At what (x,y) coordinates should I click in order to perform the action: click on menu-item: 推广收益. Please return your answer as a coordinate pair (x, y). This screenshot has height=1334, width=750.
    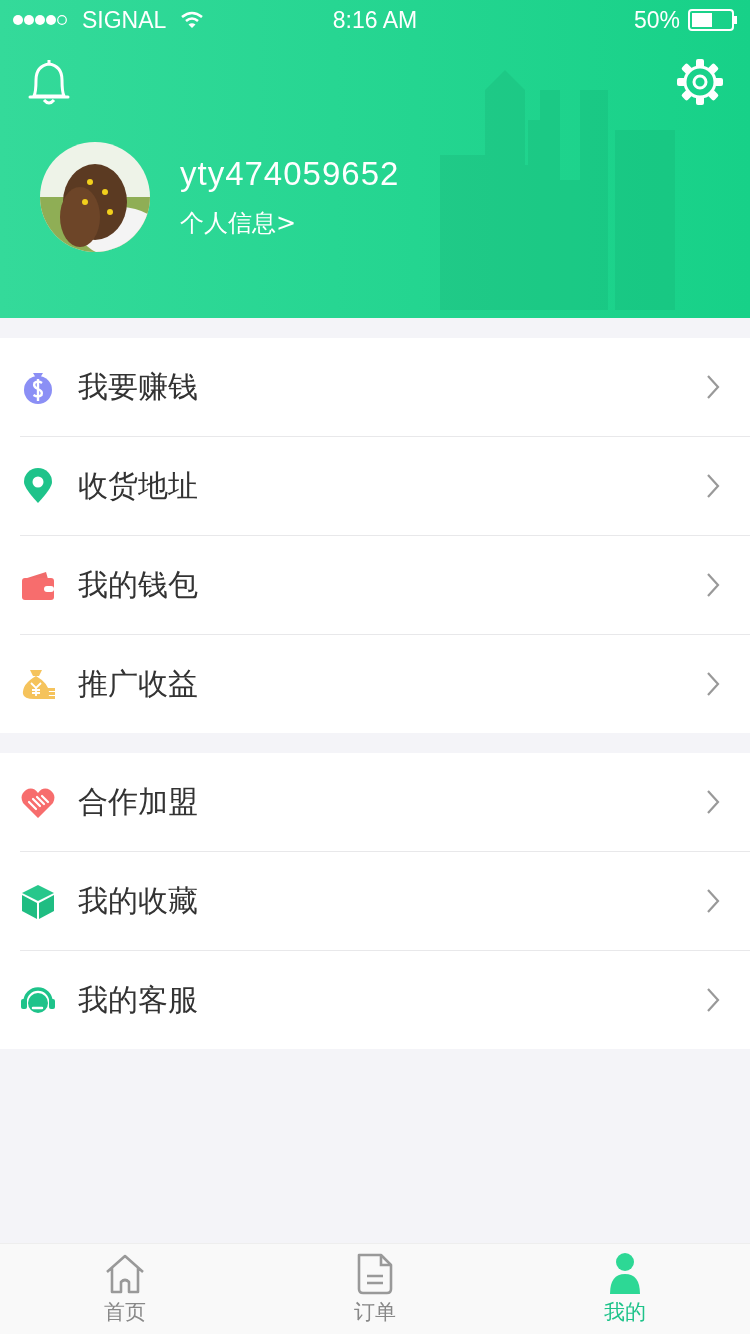
    Looking at the image, I should click on (385, 684).